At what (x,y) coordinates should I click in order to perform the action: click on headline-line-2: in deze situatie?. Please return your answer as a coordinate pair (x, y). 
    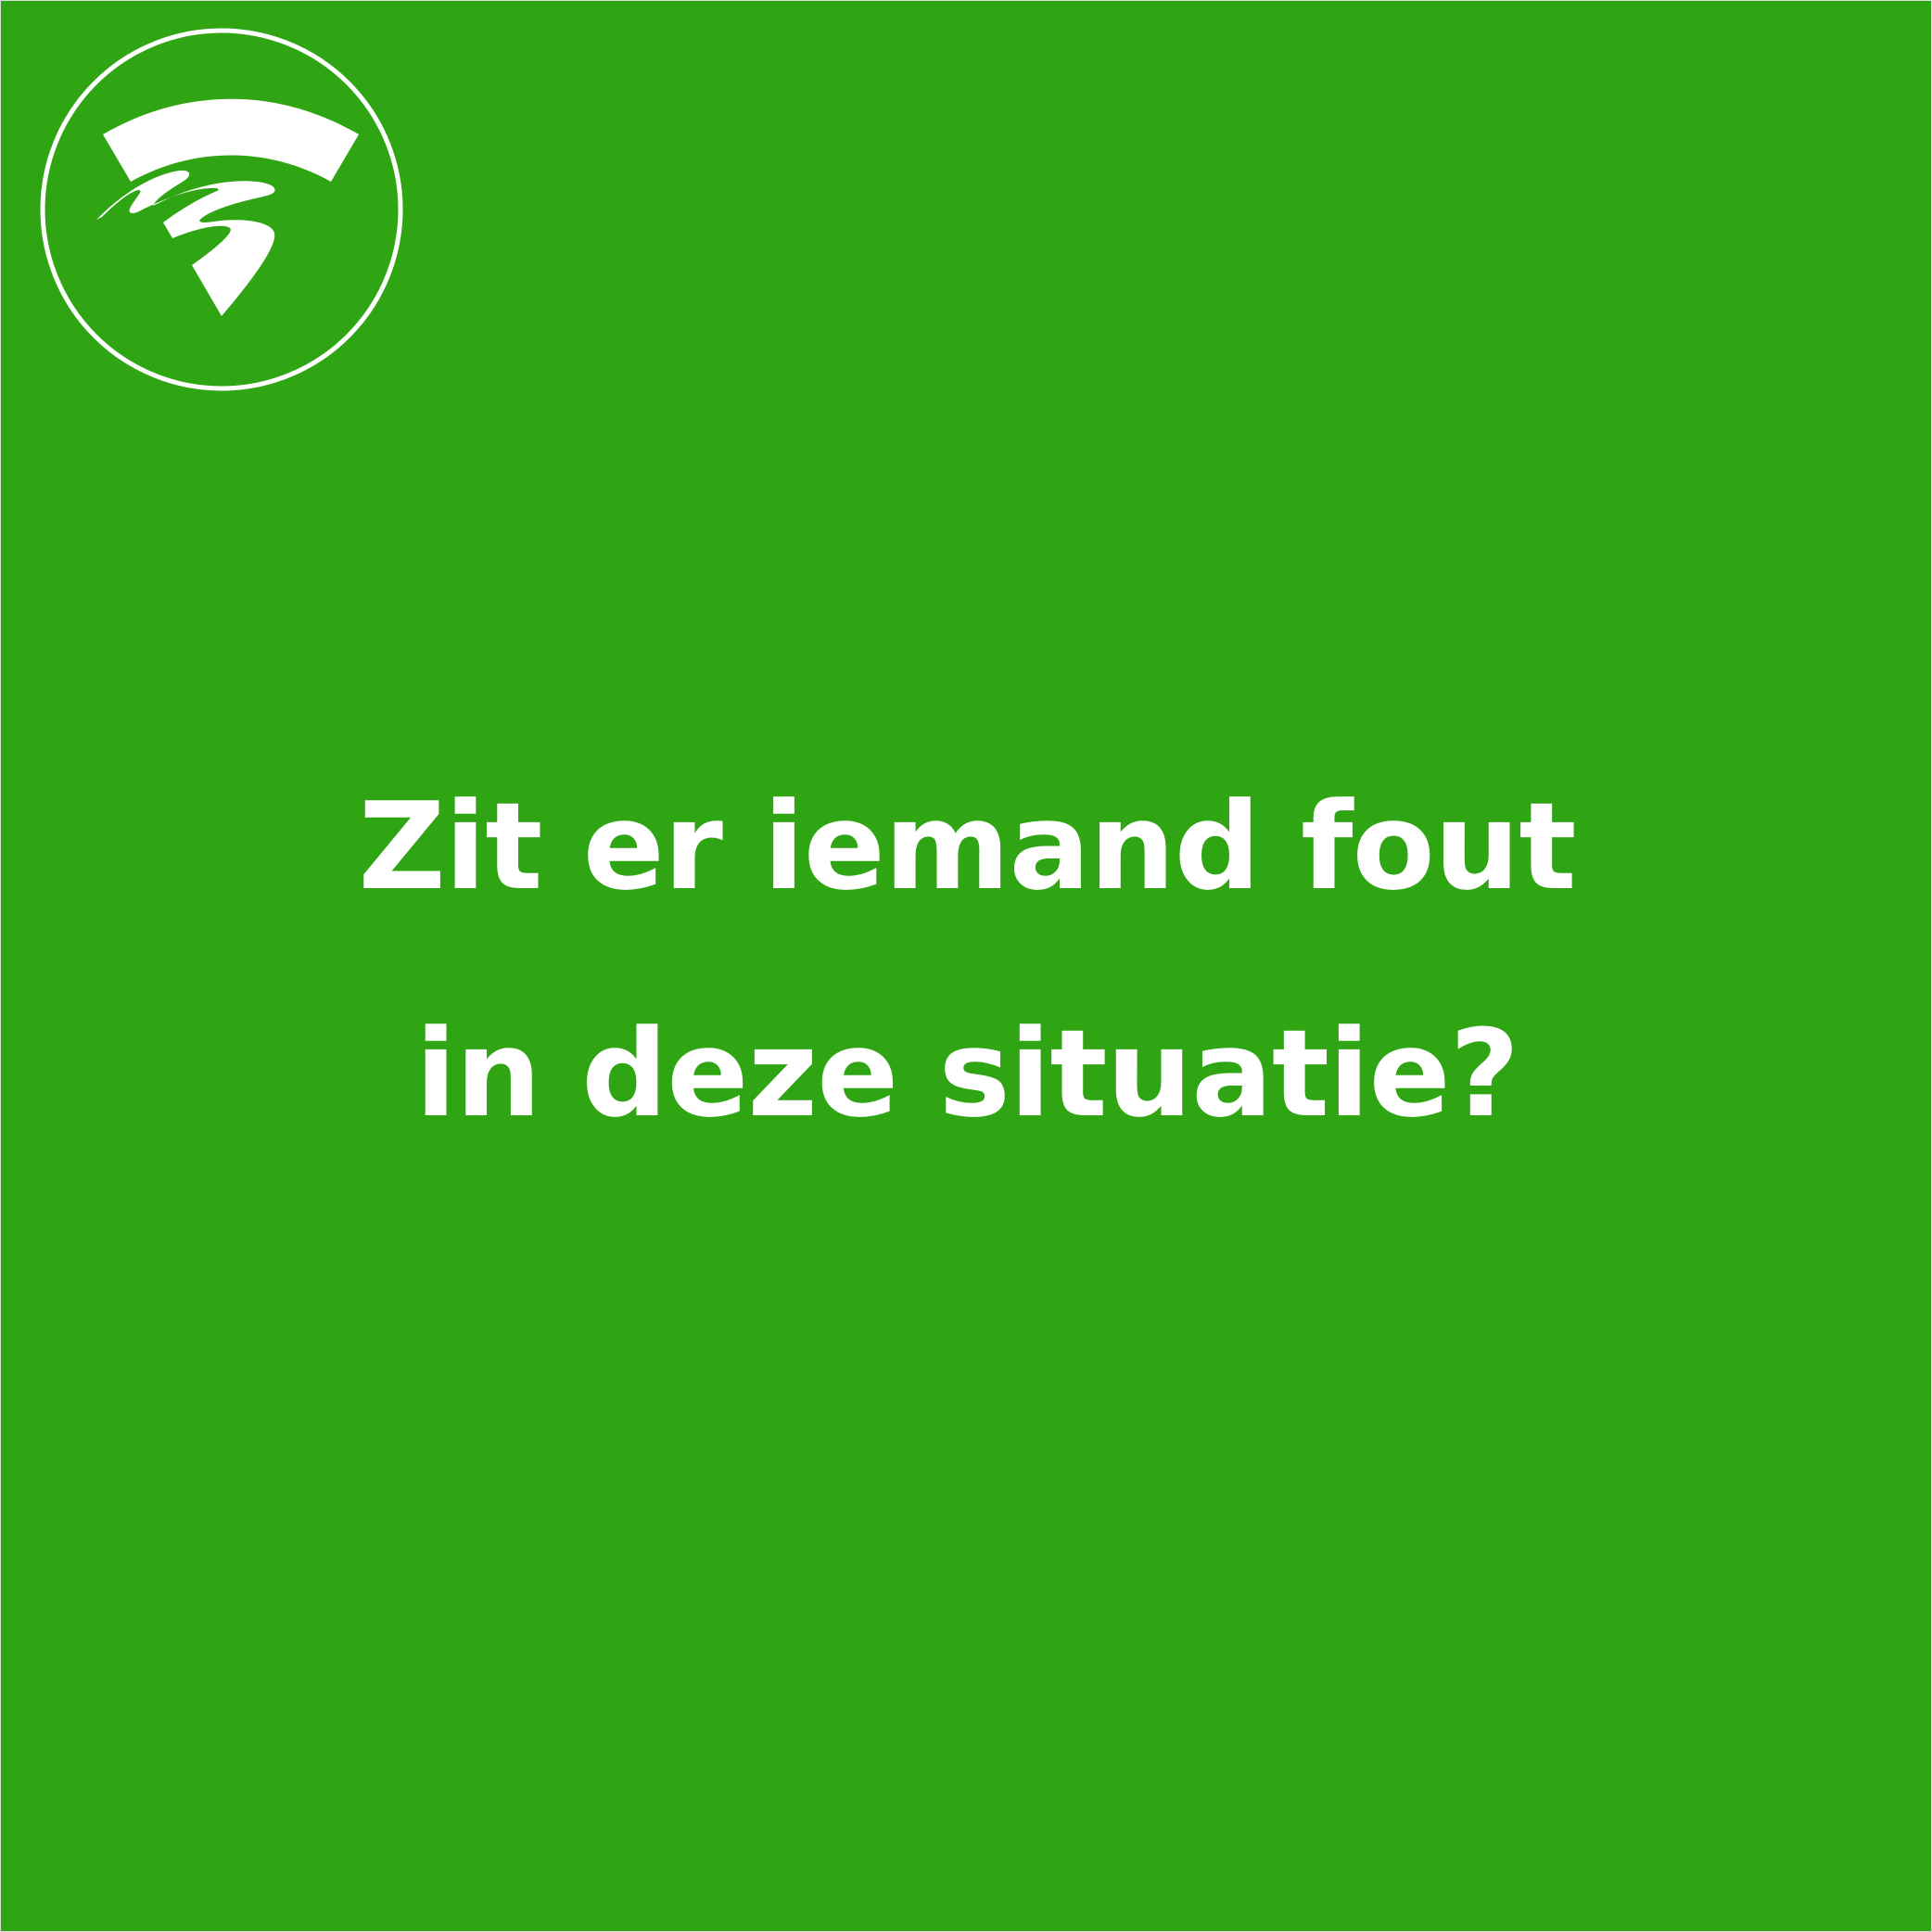
    Looking at the image, I should click on (966, 1073).